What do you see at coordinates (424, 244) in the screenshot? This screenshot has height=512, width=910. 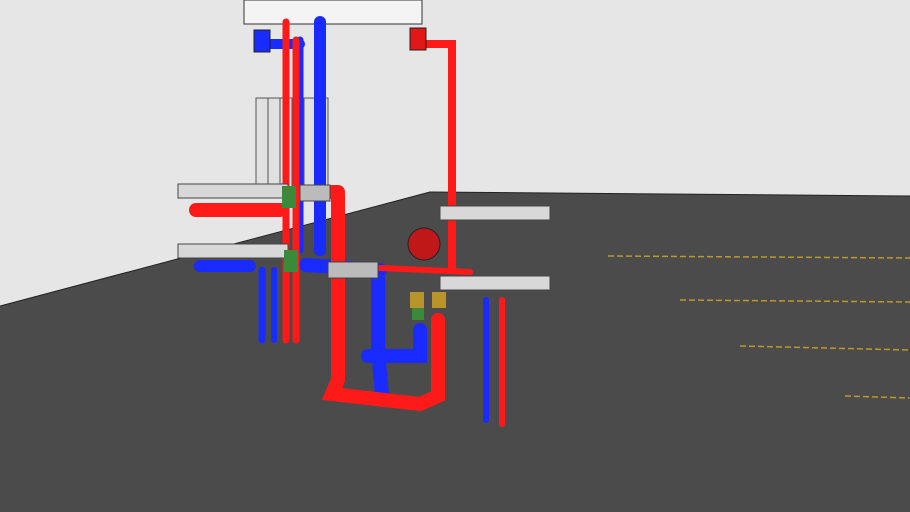 I see `circulation-pump` at bounding box center [424, 244].